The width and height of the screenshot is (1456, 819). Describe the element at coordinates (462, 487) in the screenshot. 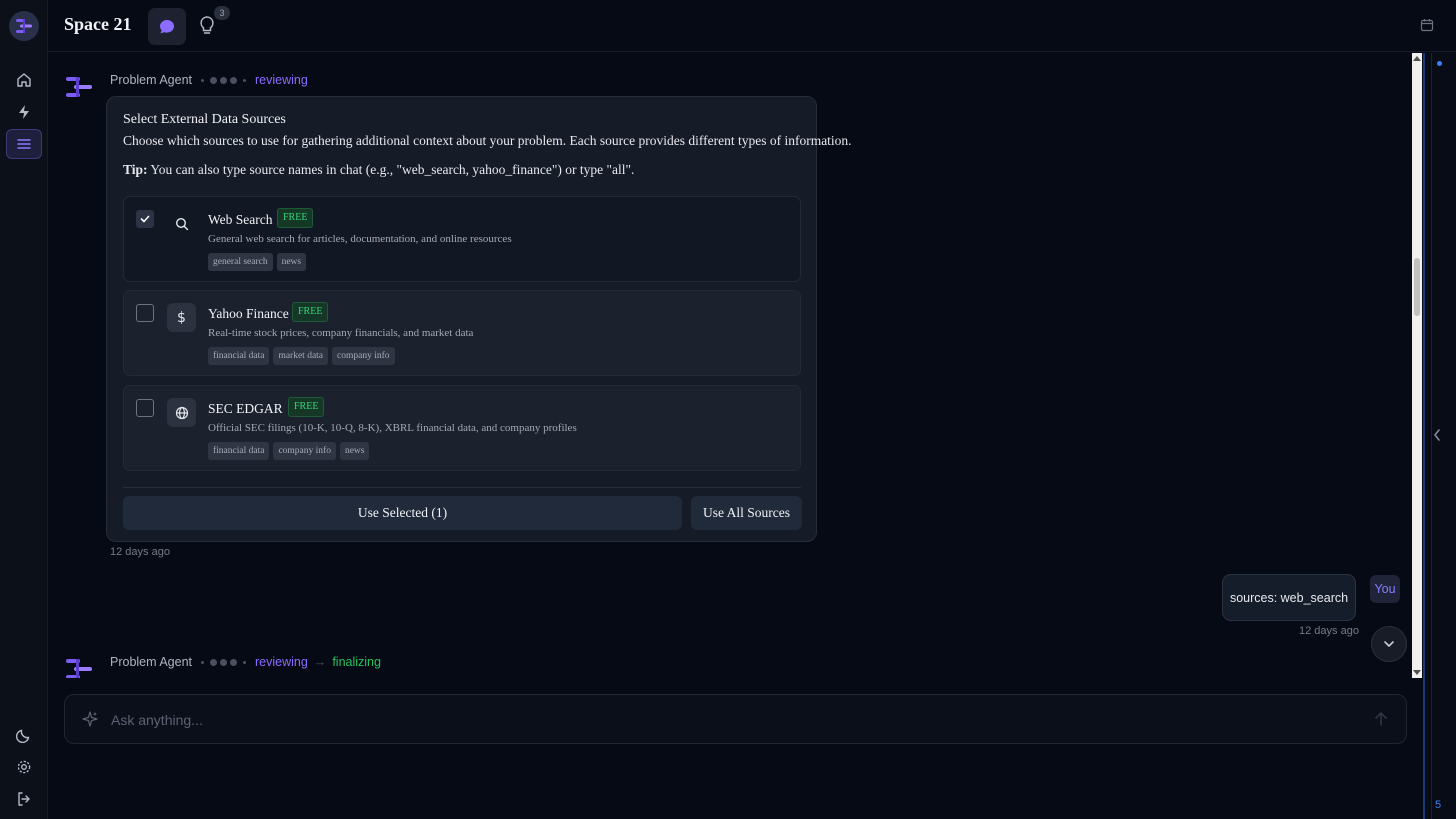

I see `card-divider` at that location.